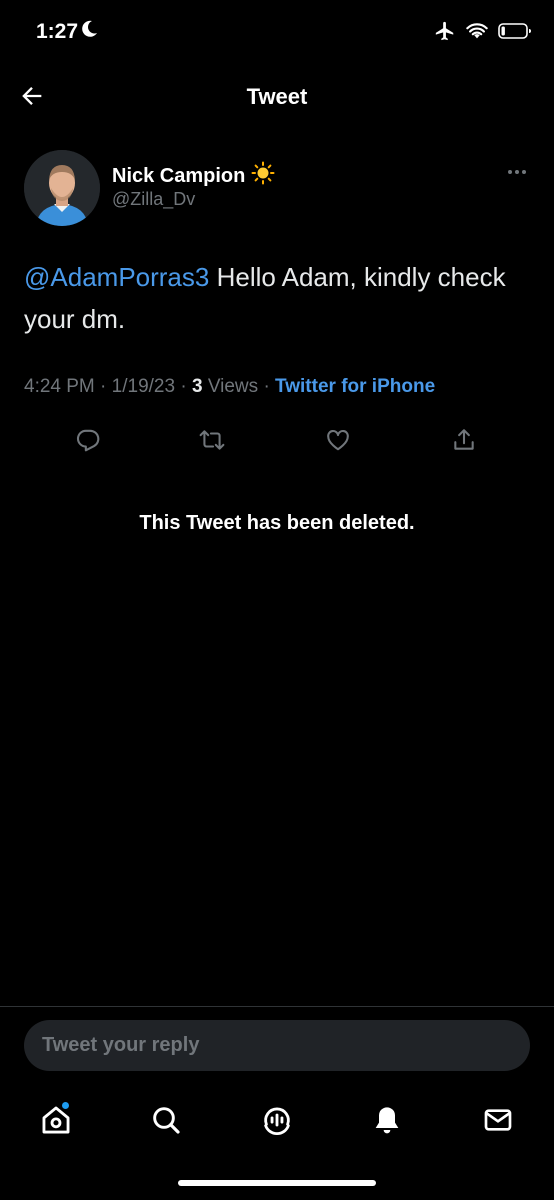  What do you see at coordinates (65, 1105) in the screenshot?
I see `home-badge` at bounding box center [65, 1105].